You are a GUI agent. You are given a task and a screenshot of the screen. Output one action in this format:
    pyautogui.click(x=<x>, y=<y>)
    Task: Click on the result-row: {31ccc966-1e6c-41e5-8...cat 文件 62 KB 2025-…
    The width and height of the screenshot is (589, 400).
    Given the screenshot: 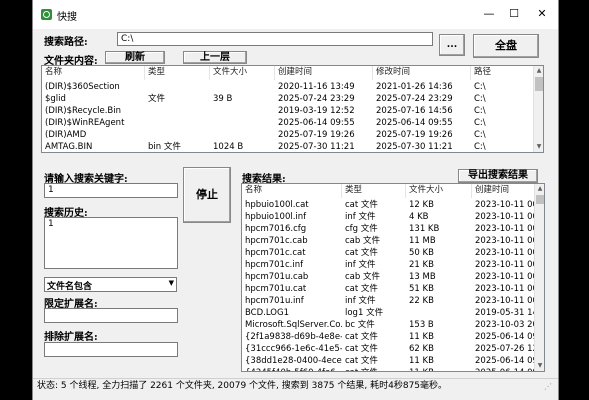 What is the action you would take?
    pyautogui.click(x=389, y=349)
    